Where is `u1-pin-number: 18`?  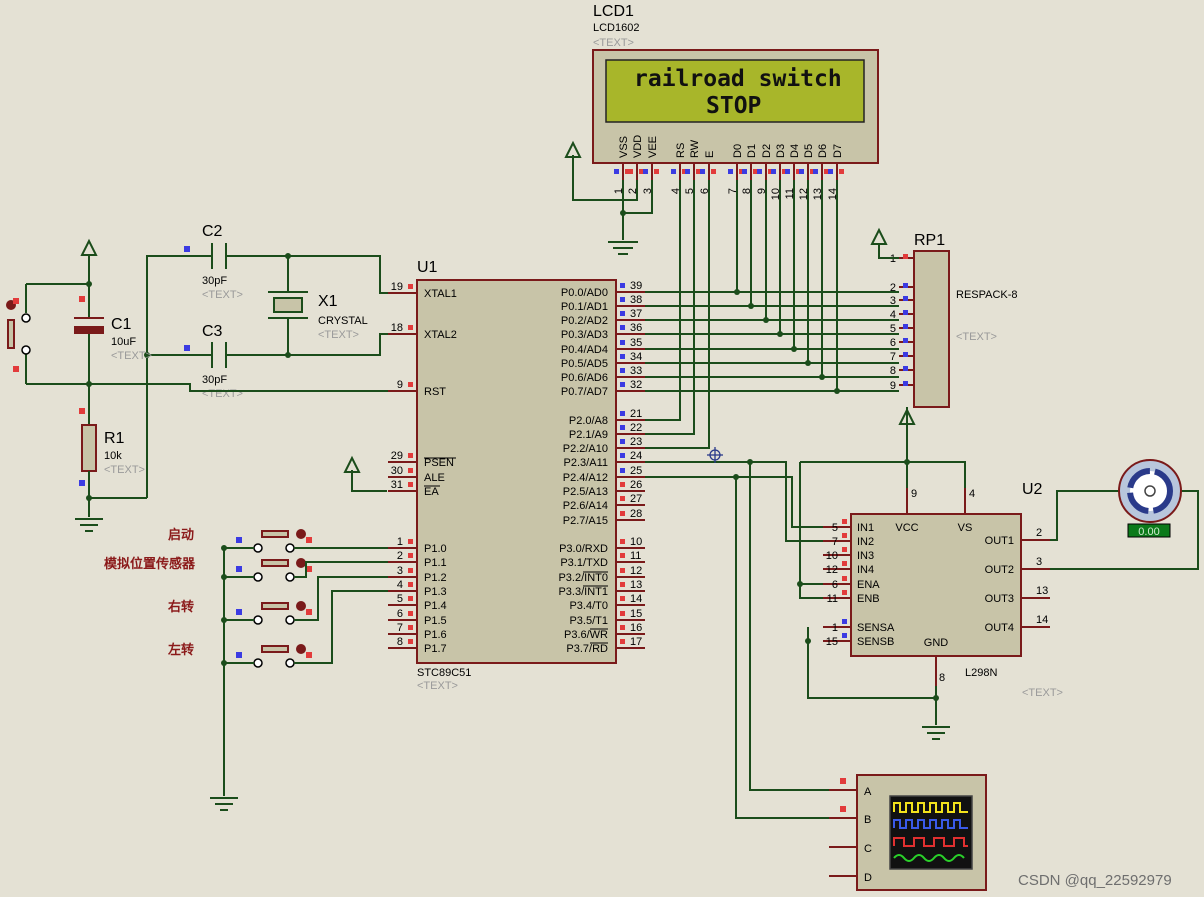
u1-pin-number: 18 is located at coordinates (397, 328).